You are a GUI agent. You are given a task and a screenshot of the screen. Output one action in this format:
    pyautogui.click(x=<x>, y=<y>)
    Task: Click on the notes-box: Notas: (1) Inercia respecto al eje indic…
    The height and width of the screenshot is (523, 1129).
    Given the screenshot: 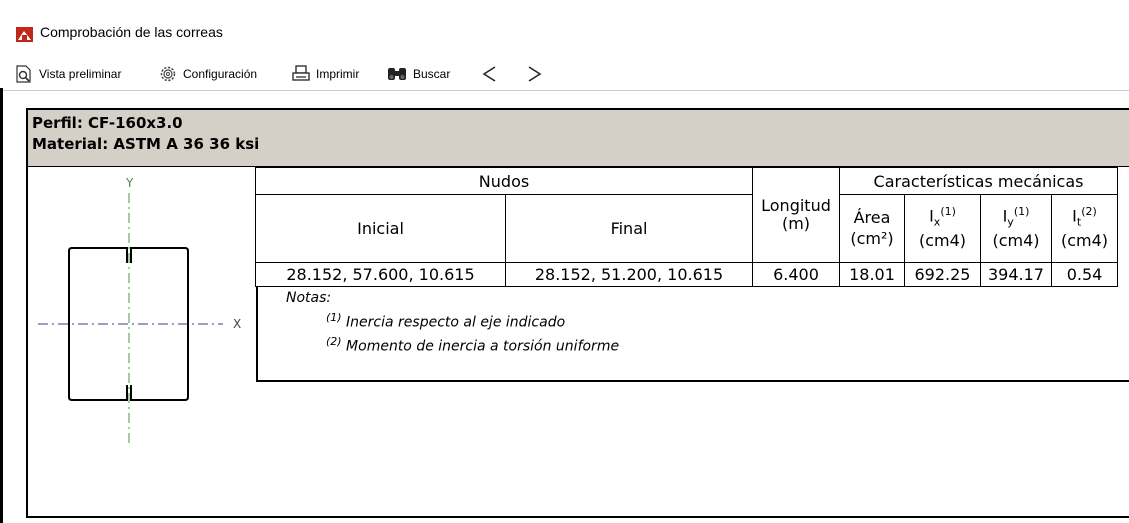 What is the action you would take?
    pyautogui.click(x=692, y=334)
    